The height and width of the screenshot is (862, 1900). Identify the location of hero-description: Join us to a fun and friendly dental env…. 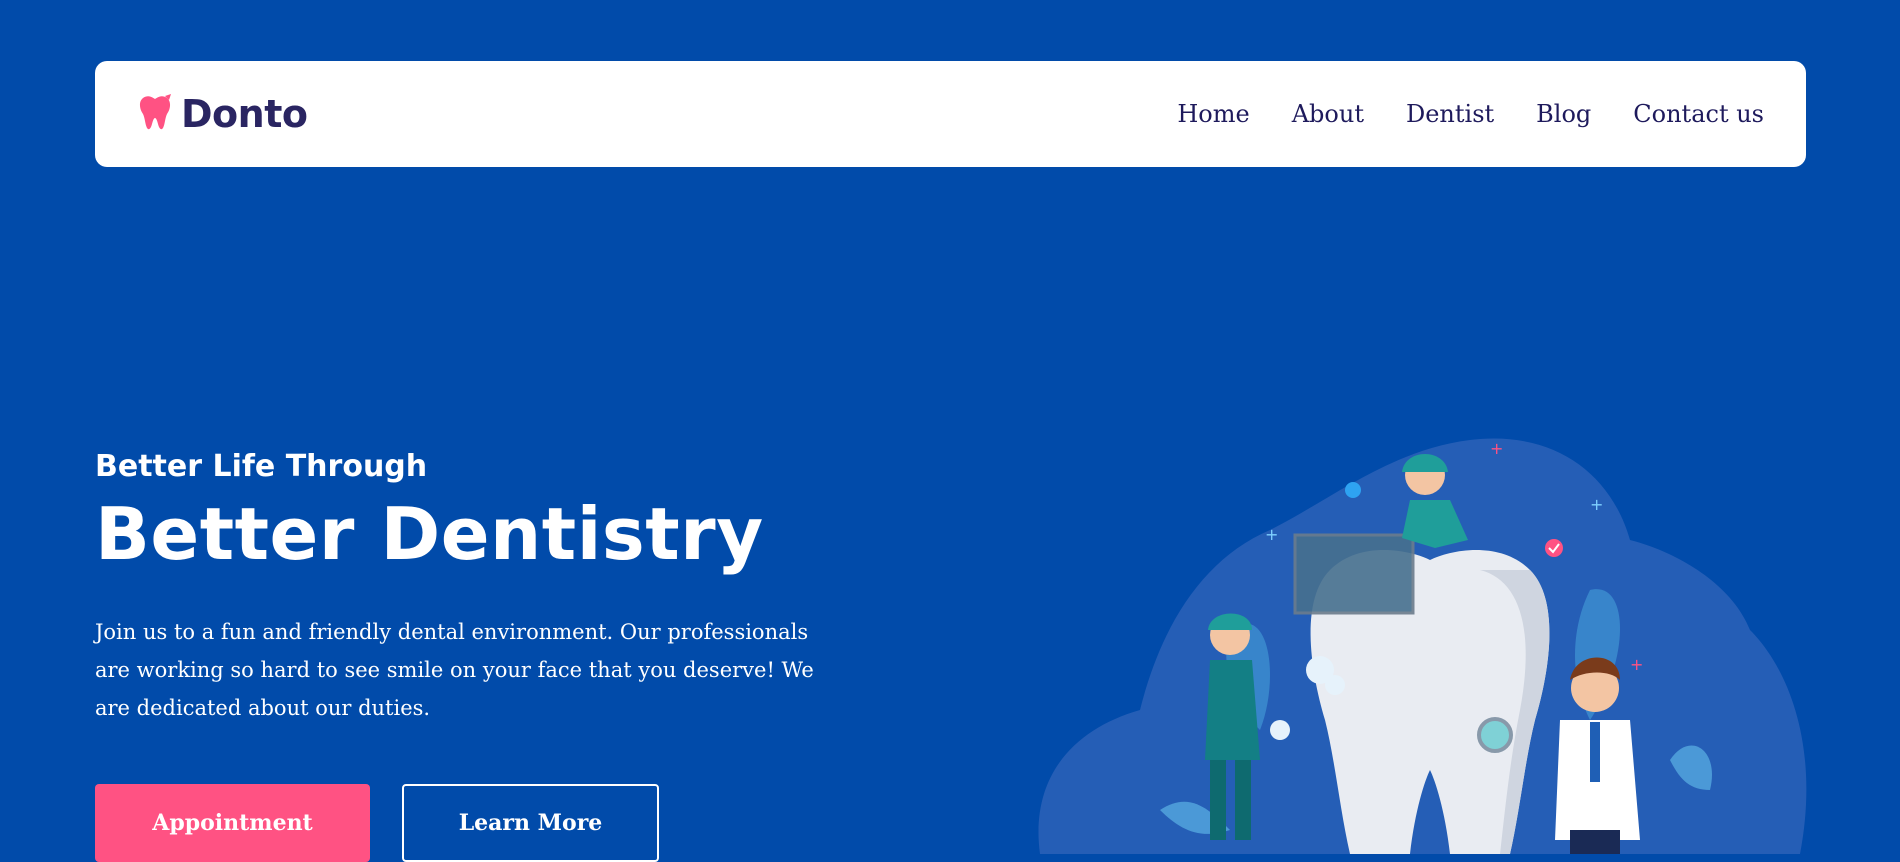
(454, 669).